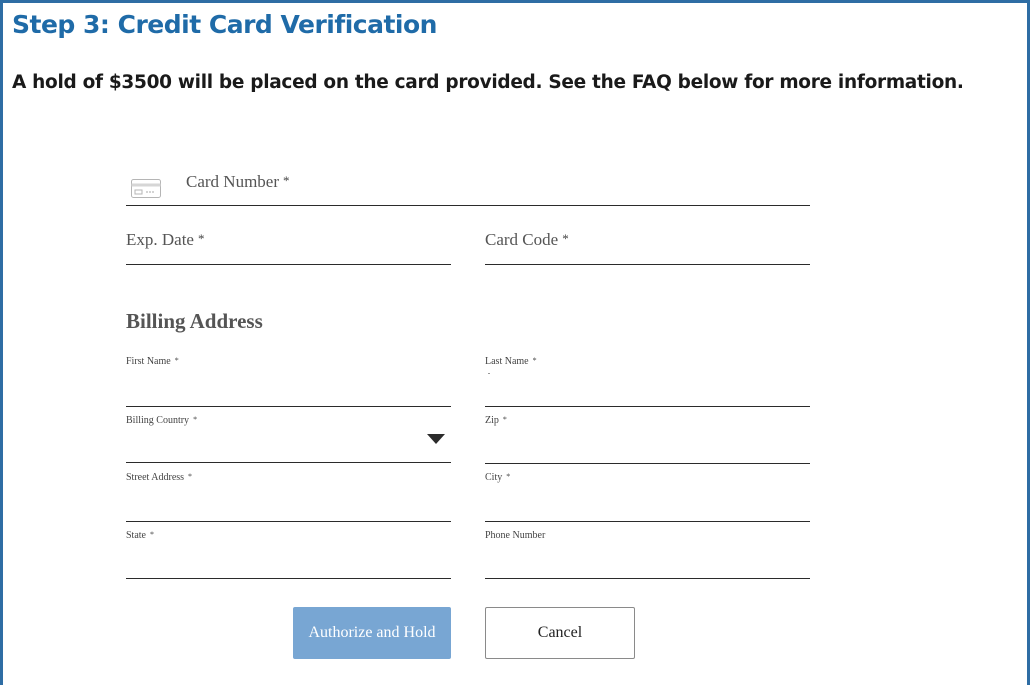 The image size is (1030, 685). Describe the element at coordinates (560, 633) in the screenshot. I see `cancel-button: Cancel` at that location.